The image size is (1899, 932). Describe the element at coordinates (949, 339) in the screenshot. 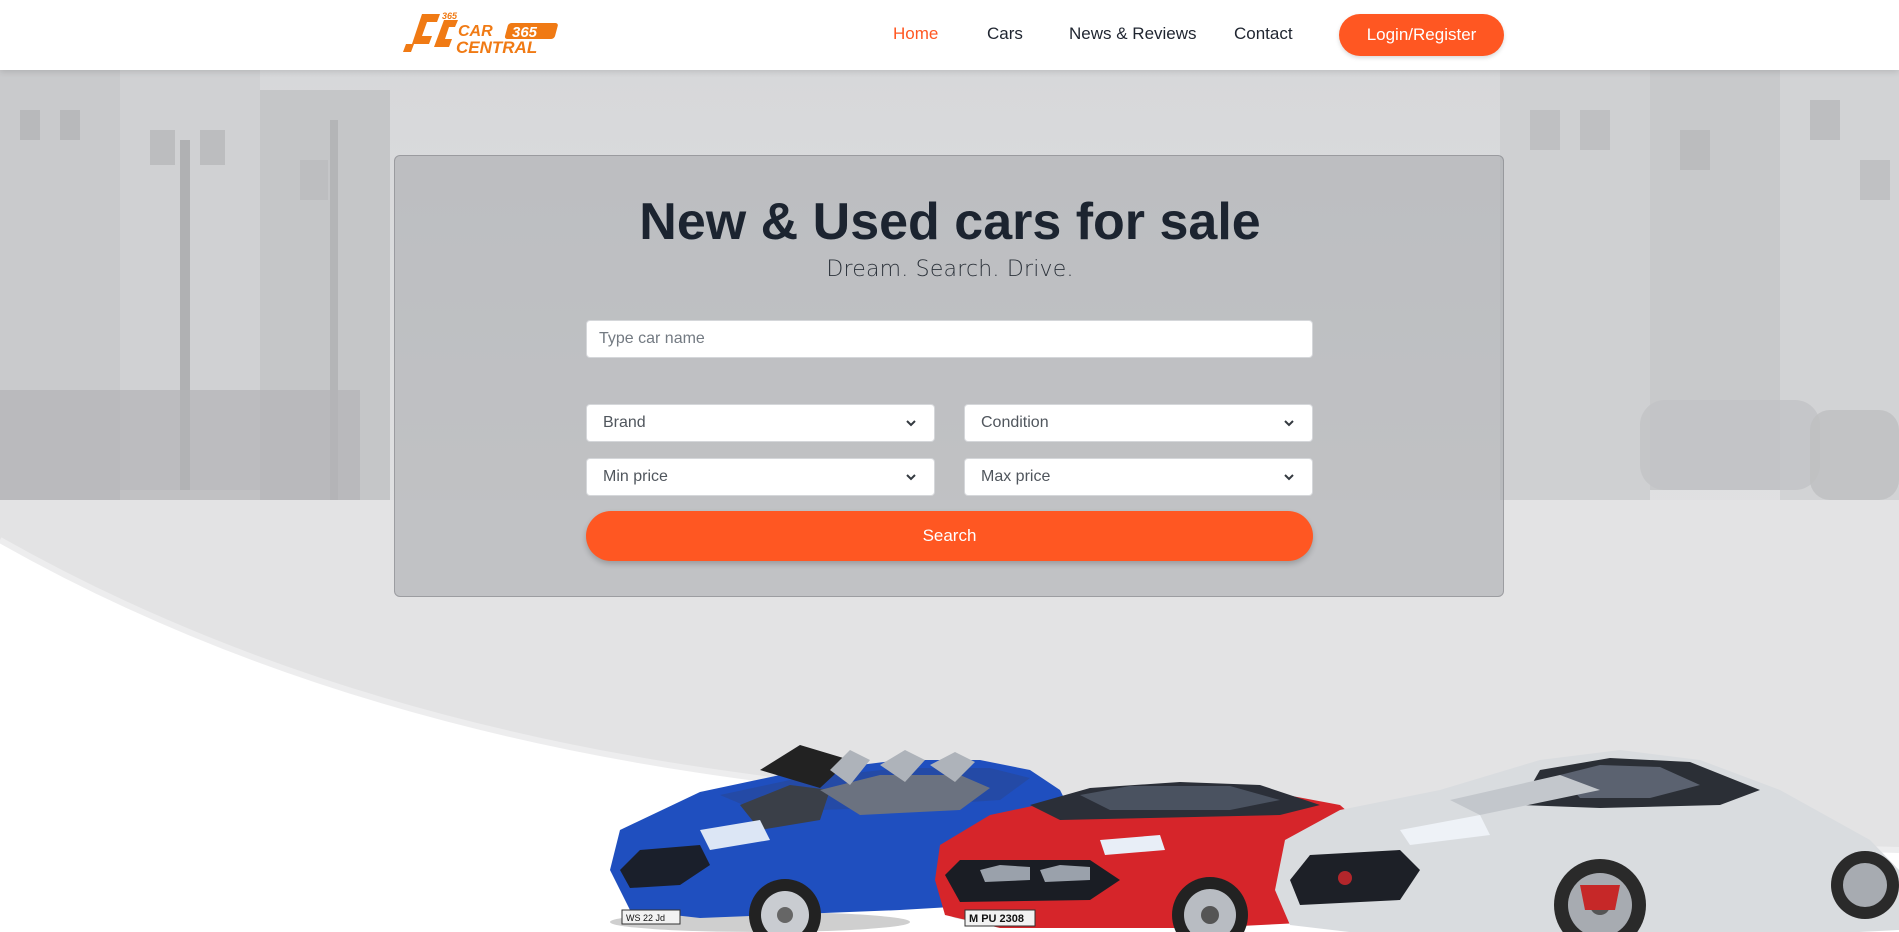

I see `car-name-input` at that location.